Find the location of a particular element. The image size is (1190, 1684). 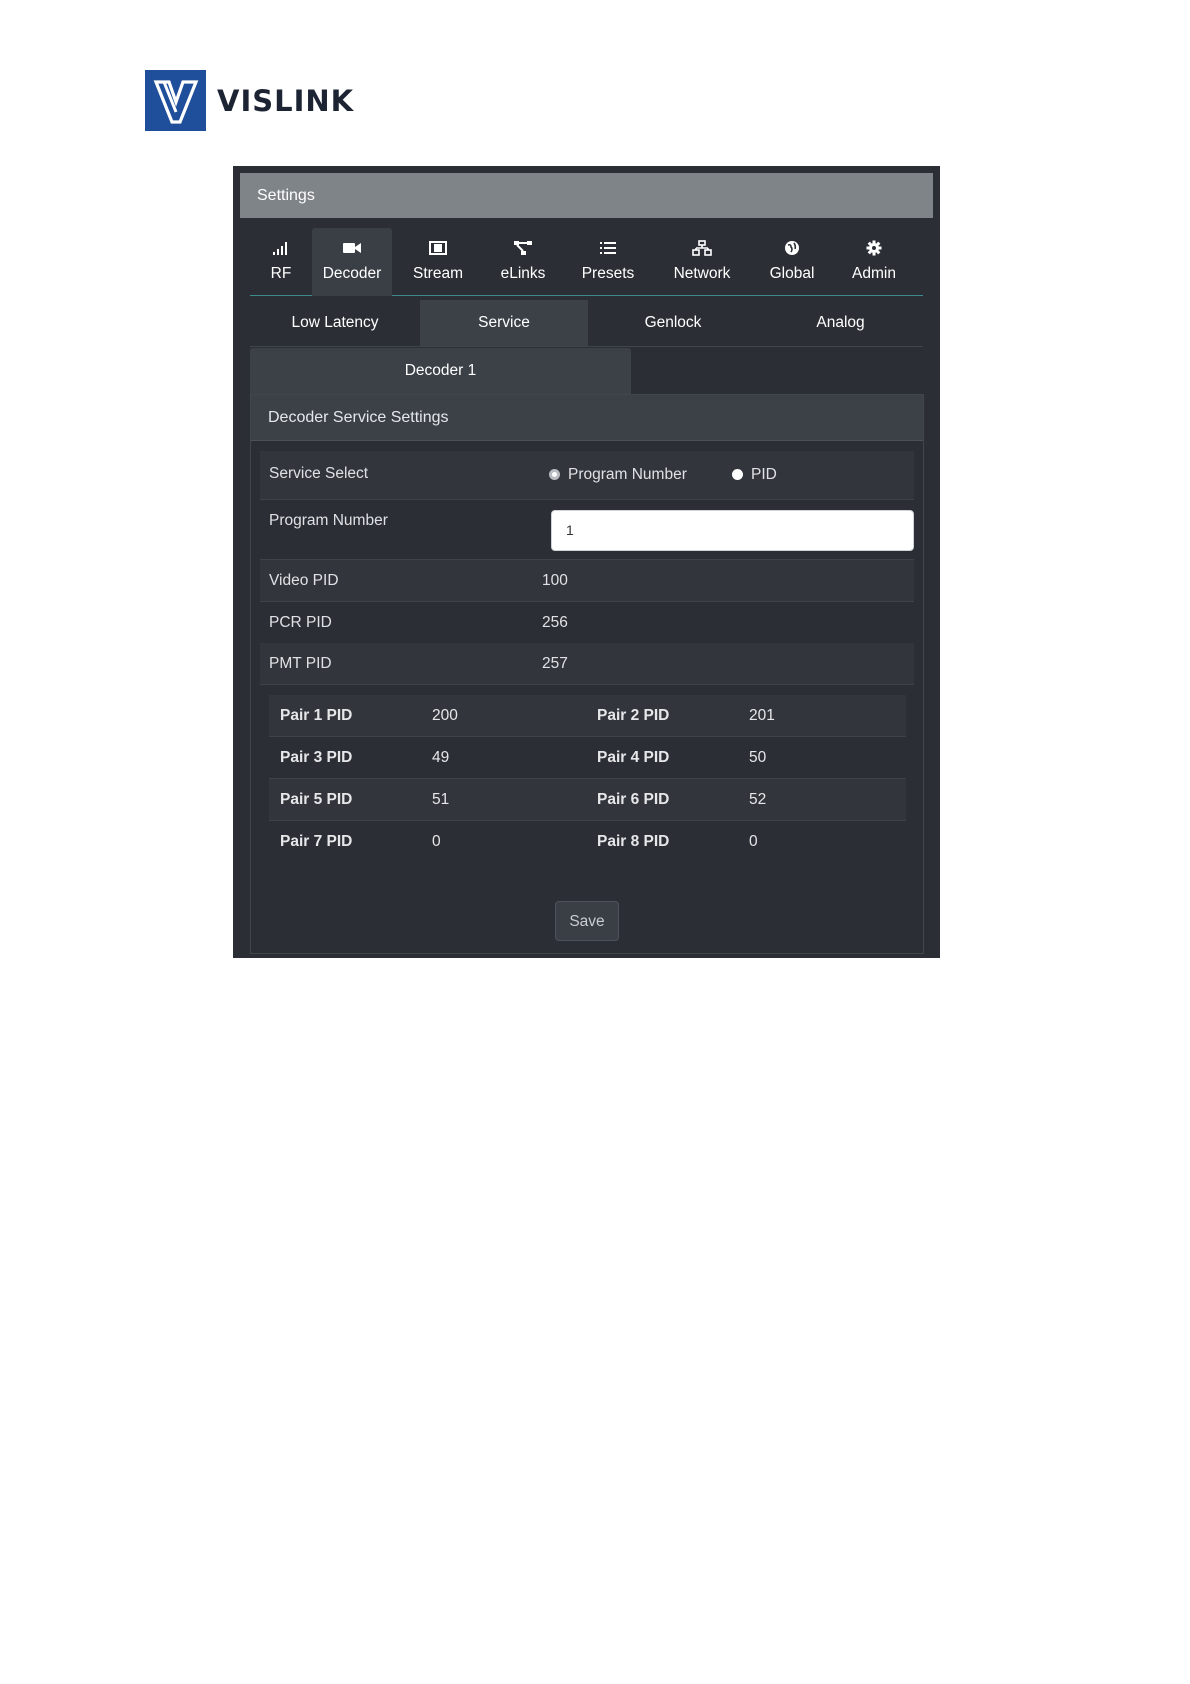

signal-icon is located at coordinates (281, 251).